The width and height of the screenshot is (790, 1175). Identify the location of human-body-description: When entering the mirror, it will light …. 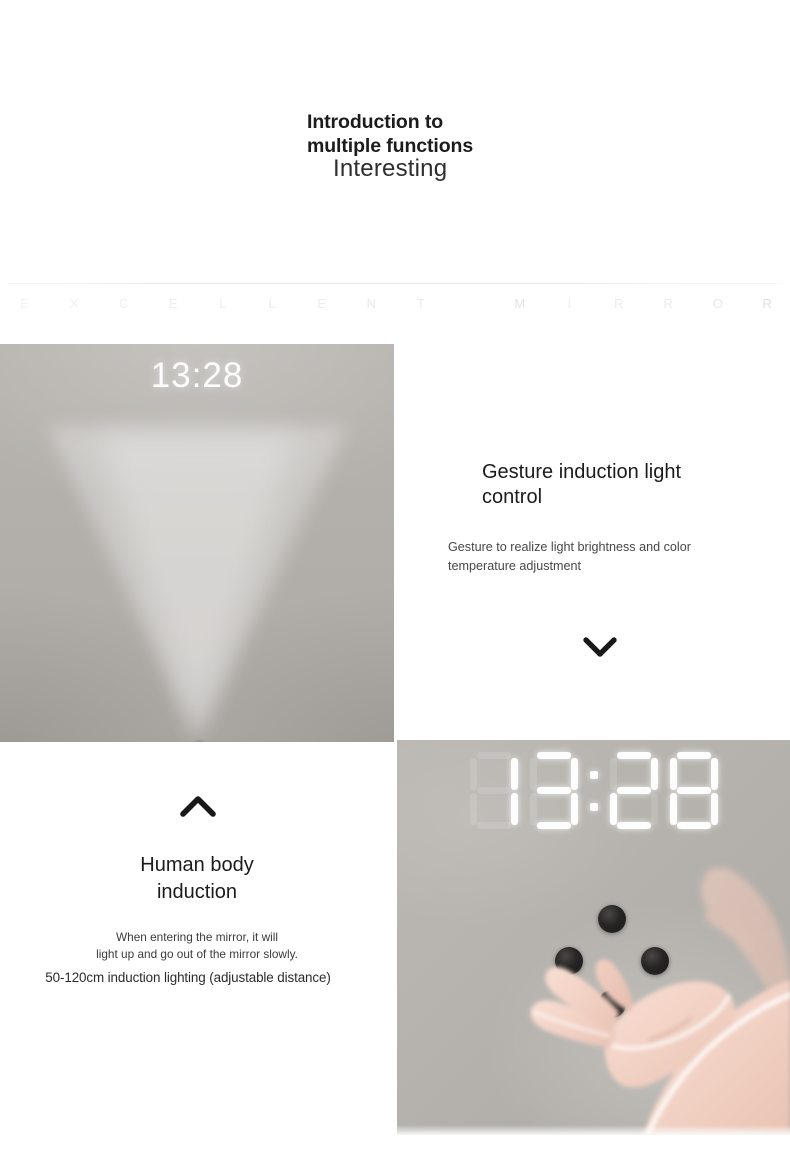
(197, 945).